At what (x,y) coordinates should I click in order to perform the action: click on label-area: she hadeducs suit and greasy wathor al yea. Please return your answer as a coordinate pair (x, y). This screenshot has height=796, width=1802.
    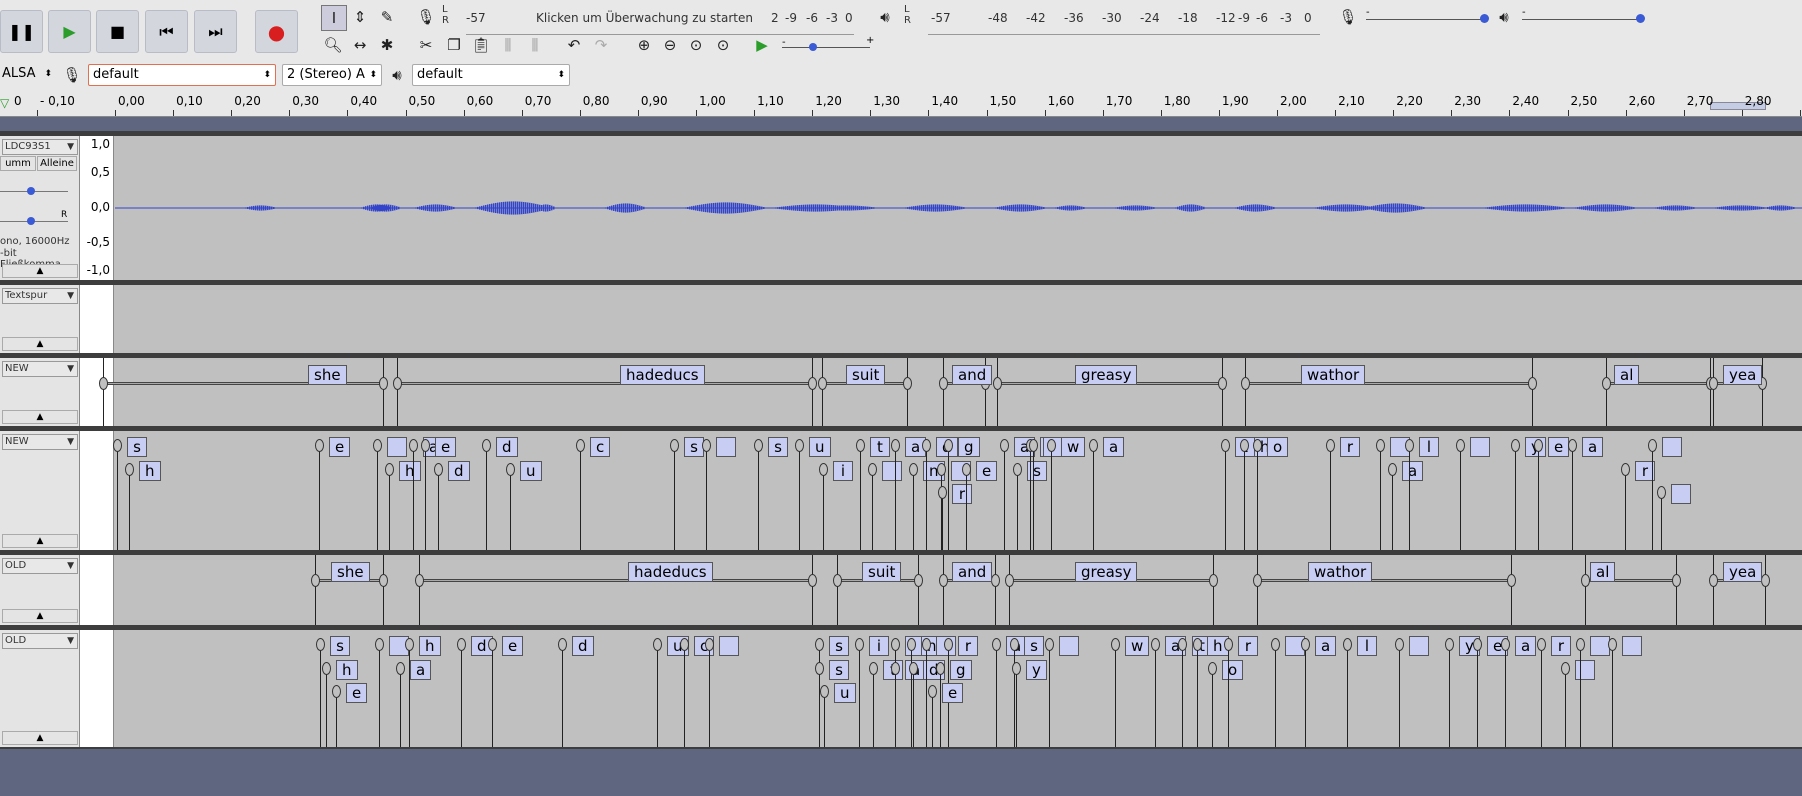
    Looking at the image, I should click on (950, 392).